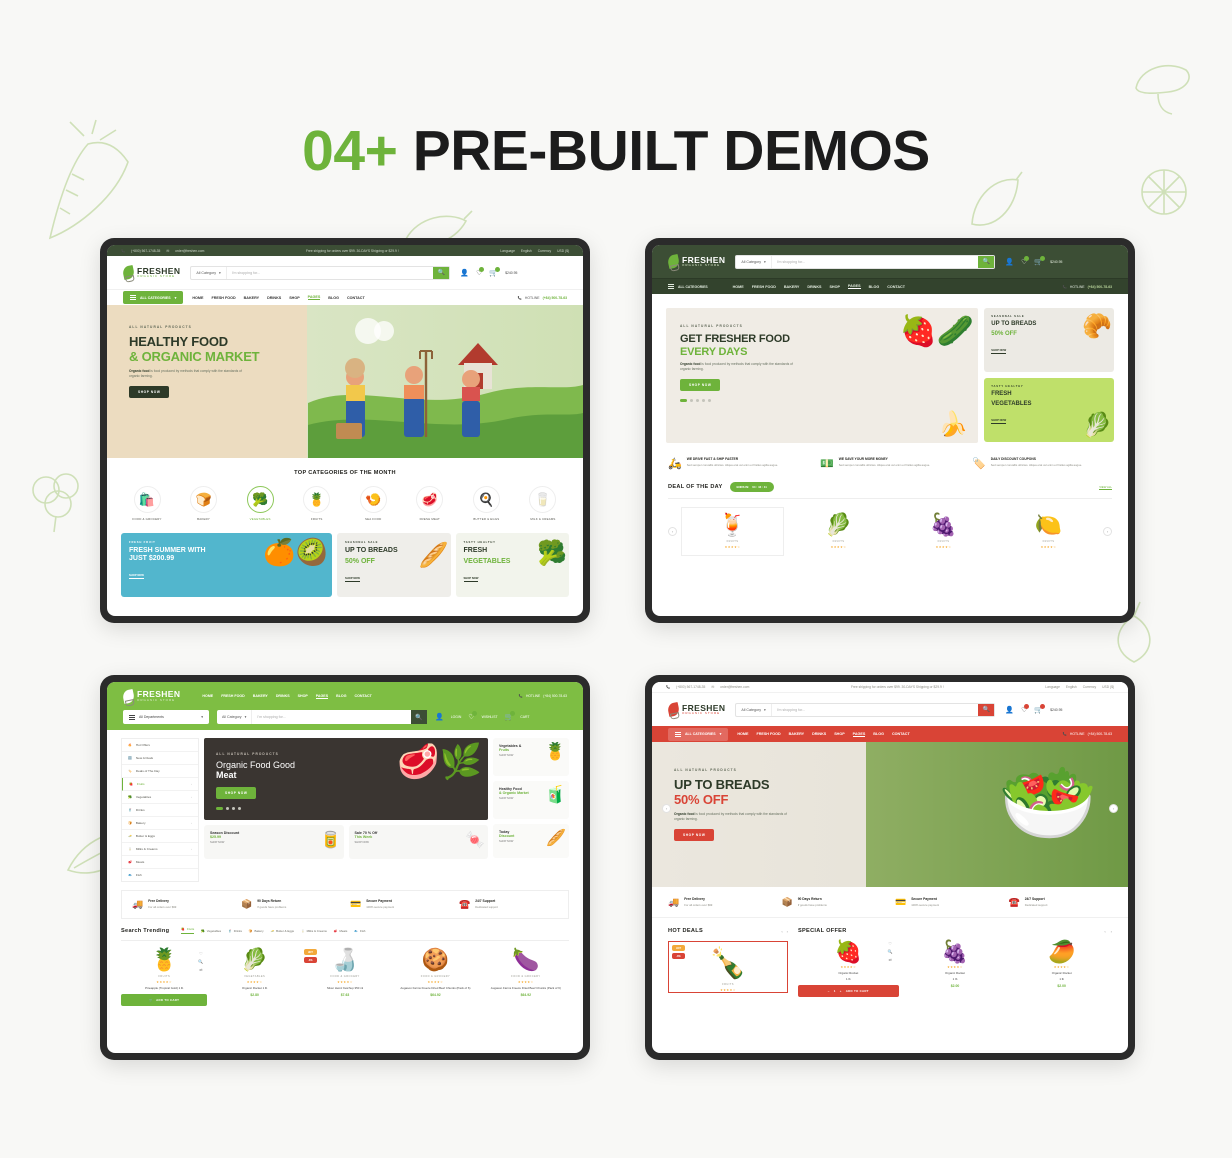  I want to click on sidebar-item-deals-of-the-day: 🏷️ Deals of The Day, so click(160, 771).